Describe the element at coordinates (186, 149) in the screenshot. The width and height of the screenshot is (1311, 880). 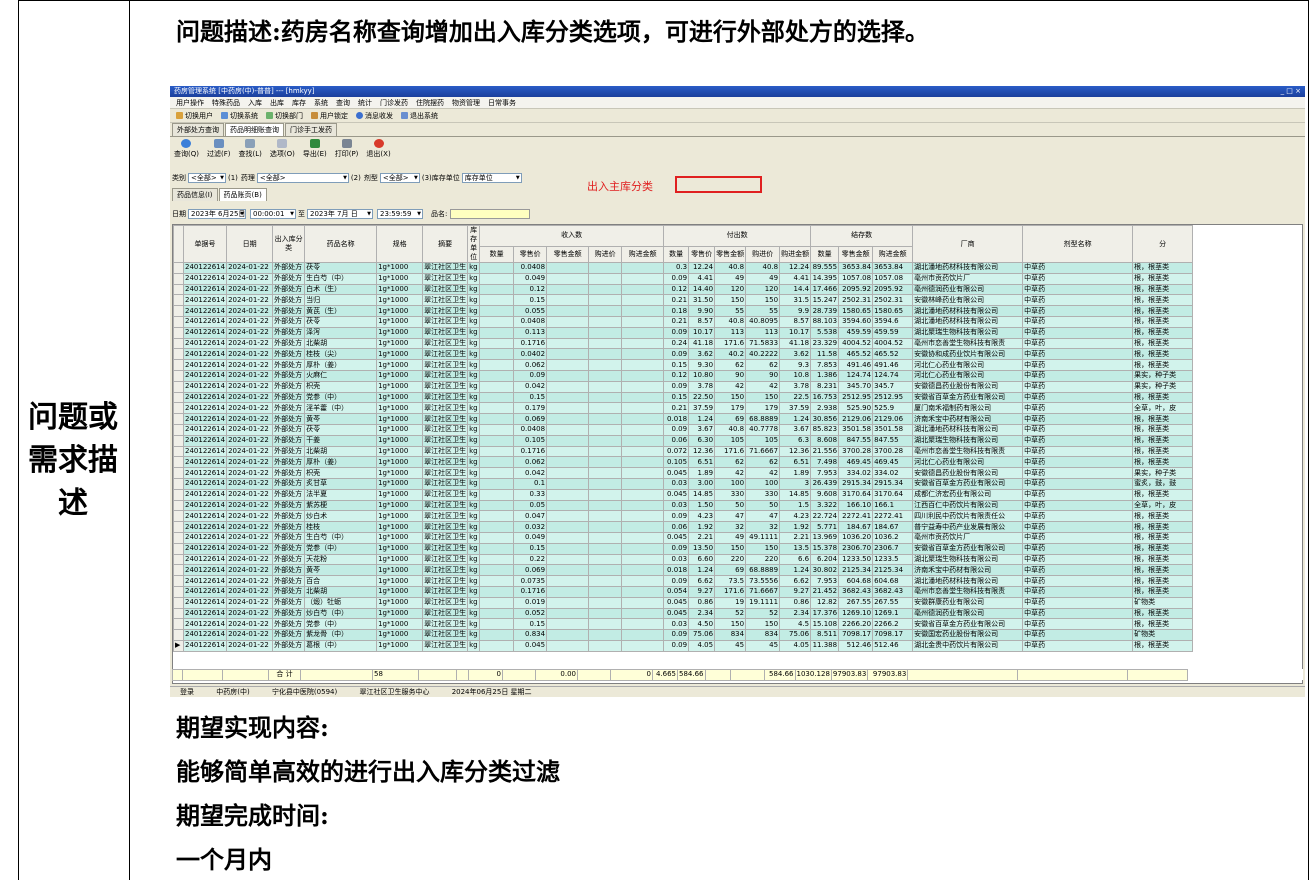
I see `query-button: 查询(Q)` at that location.